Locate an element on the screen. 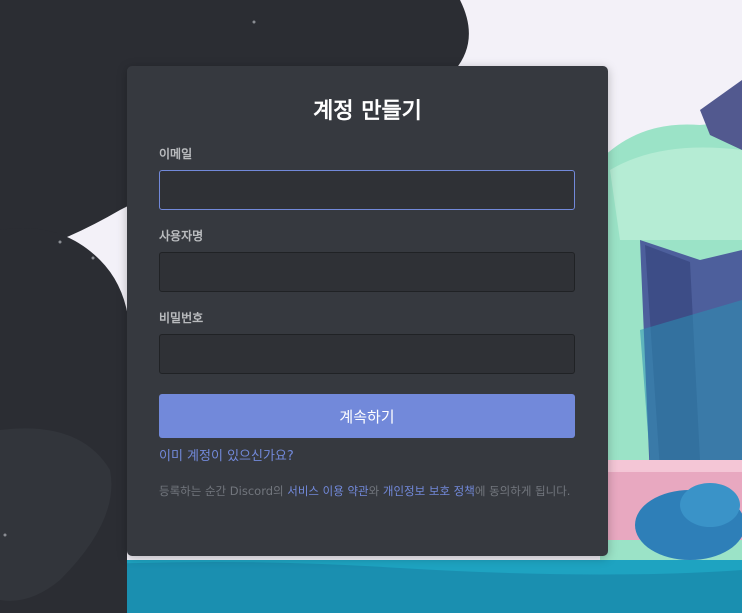 This screenshot has height=613, width=742. password-label: 비밀번호 is located at coordinates (181, 318).